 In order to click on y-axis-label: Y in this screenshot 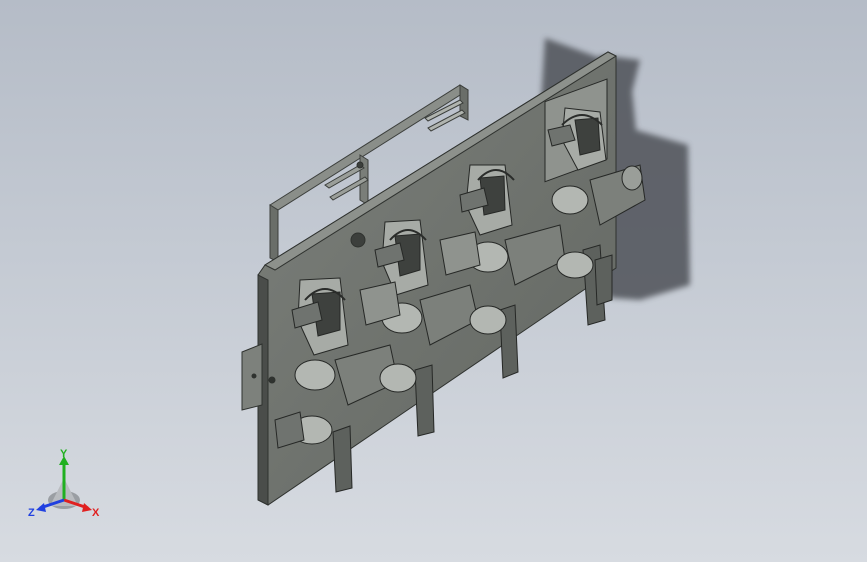, I will do `click(64, 454)`.